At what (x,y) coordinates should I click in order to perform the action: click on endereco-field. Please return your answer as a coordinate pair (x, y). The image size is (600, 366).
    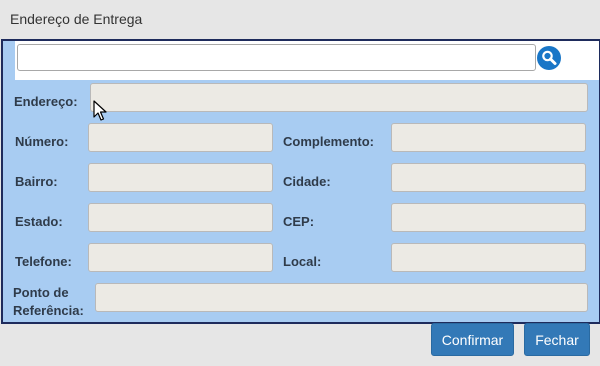
    Looking at the image, I should click on (339, 97).